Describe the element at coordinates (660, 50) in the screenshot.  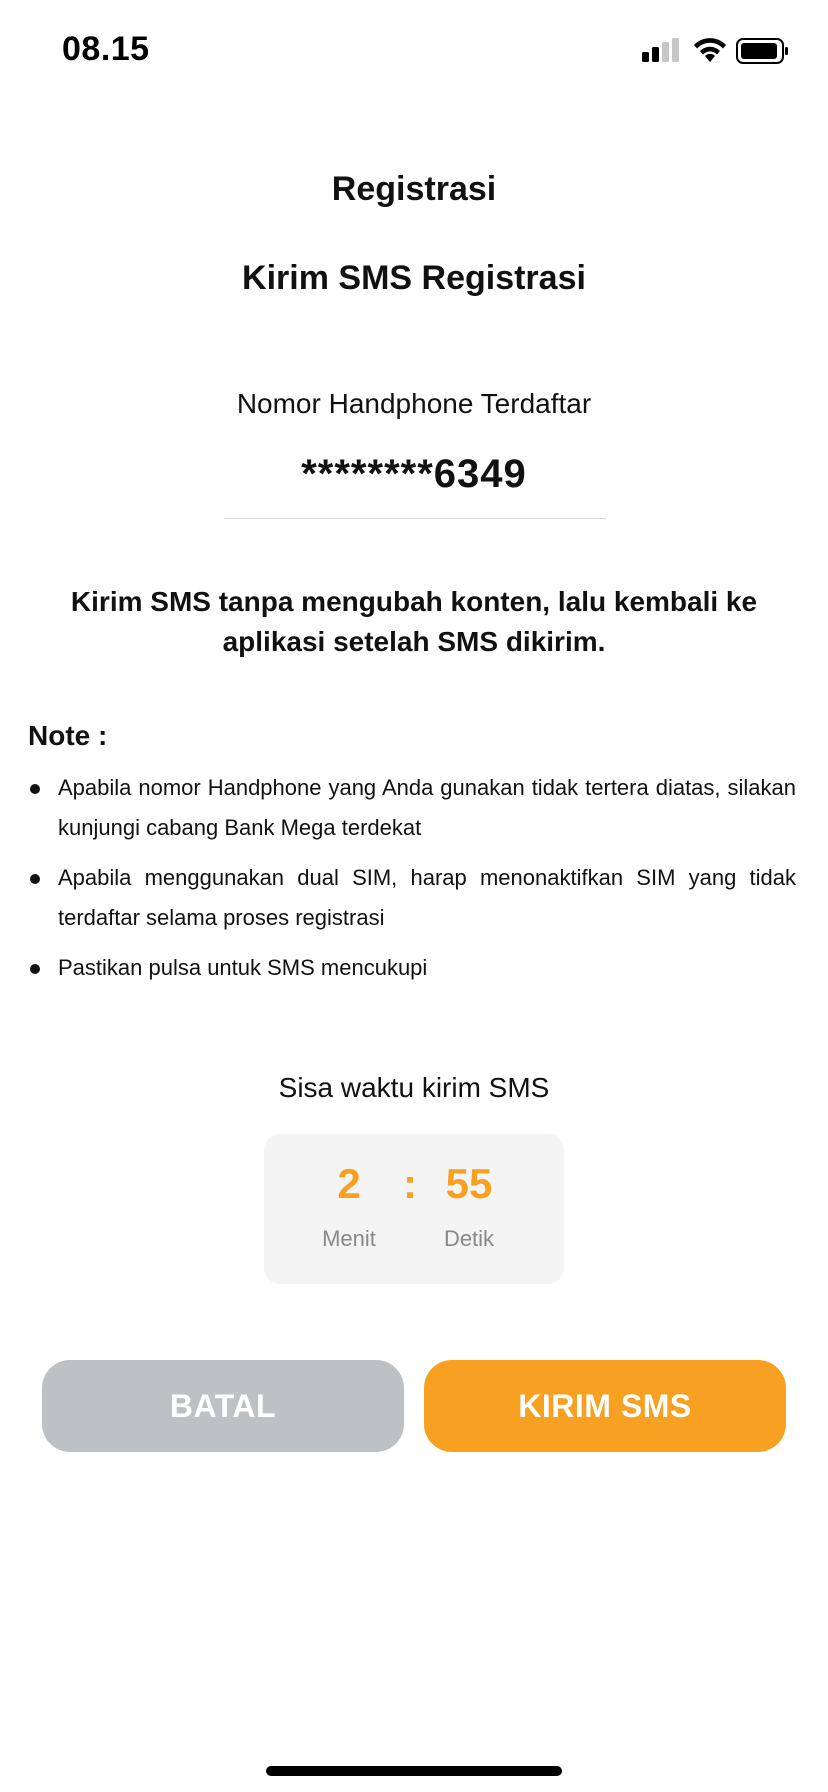
I see `signal-icon` at that location.